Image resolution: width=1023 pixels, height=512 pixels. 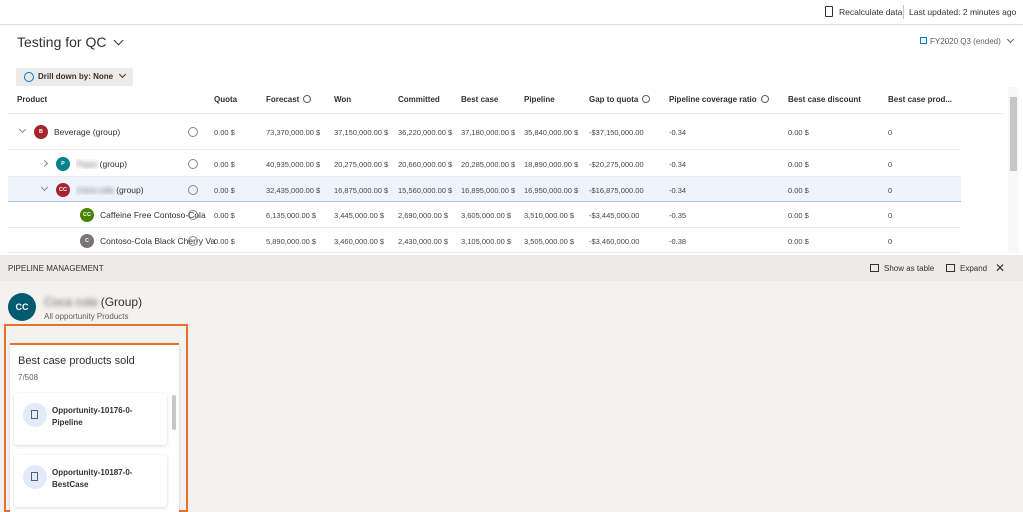 I want to click on entity-avatar: CC, so click(x=22, y=307).